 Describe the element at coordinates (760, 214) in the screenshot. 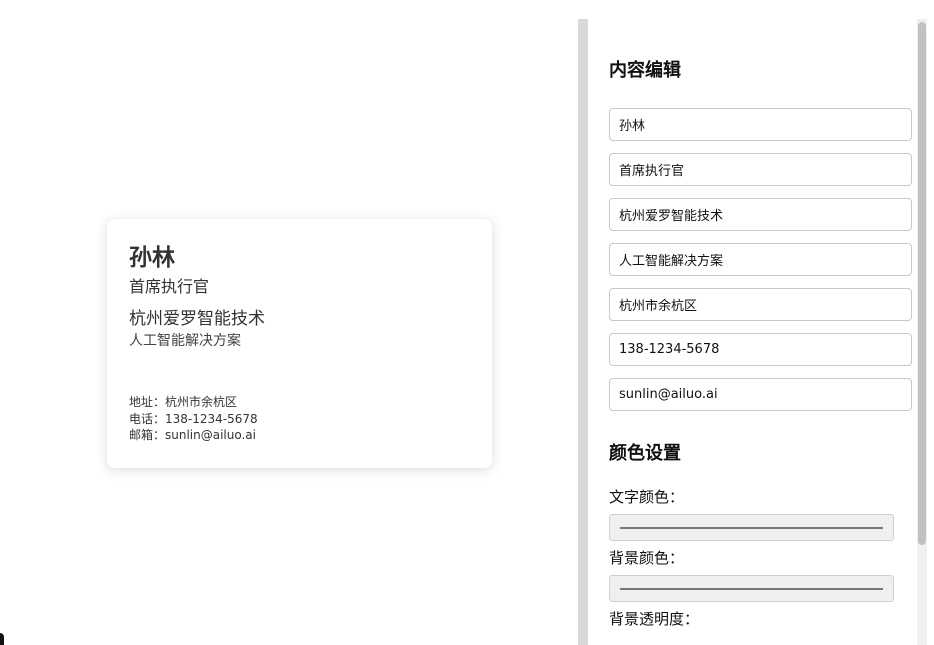

I see `company-input` at that location.